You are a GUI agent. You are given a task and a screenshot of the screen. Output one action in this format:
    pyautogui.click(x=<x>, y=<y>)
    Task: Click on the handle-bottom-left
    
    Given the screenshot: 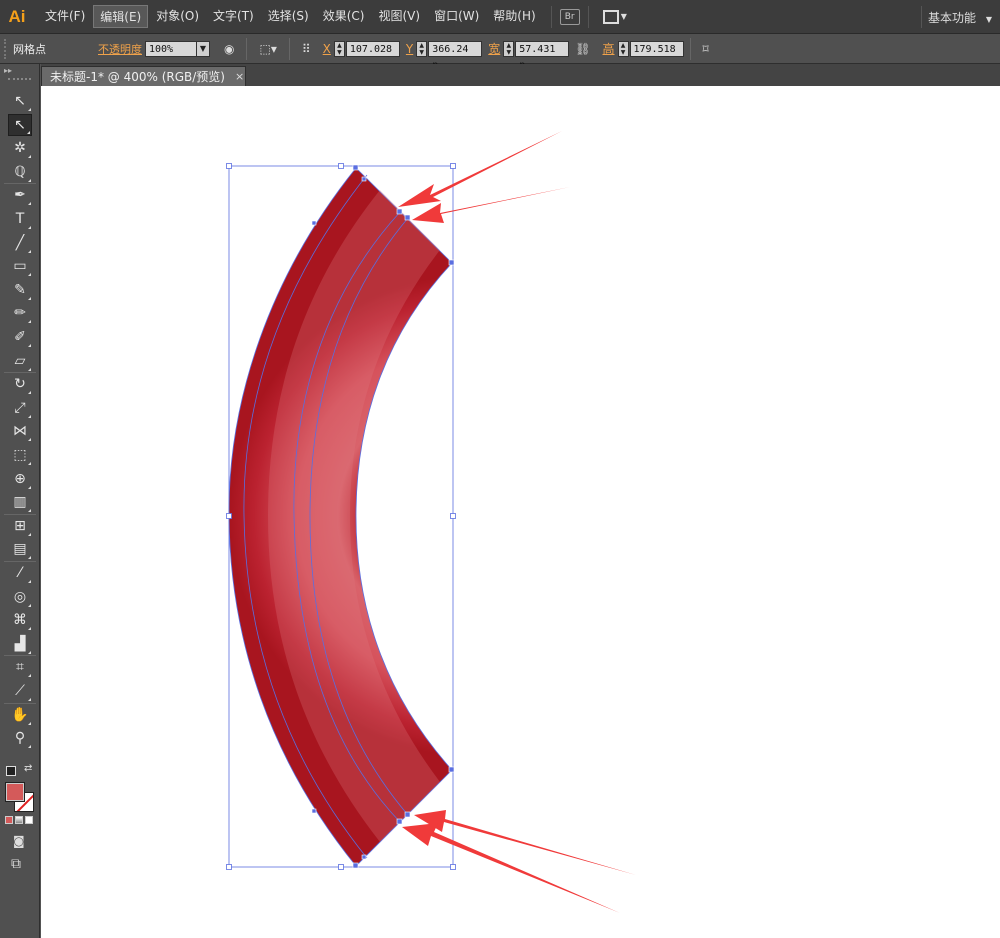 What is the action you would take?
    pyautogui.click(x=229, y=867)
    